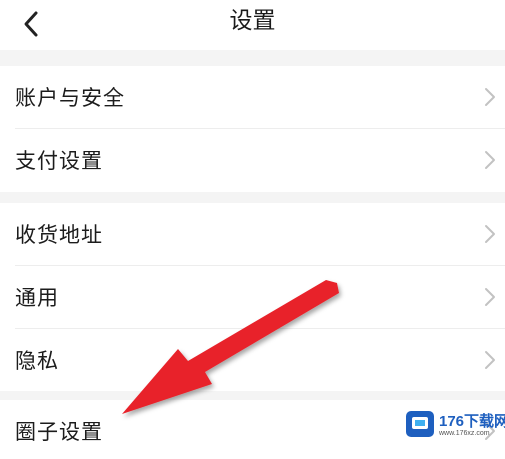  Describe the element at coordinates (464, 433) in the screenshot. I see `watermark-url: www.176xz.com` at that location.